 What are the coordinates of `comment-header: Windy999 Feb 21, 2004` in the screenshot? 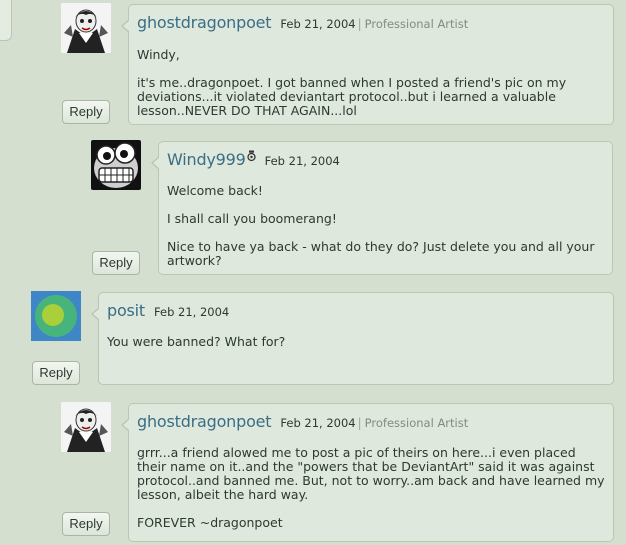 It's located at (253, 159).